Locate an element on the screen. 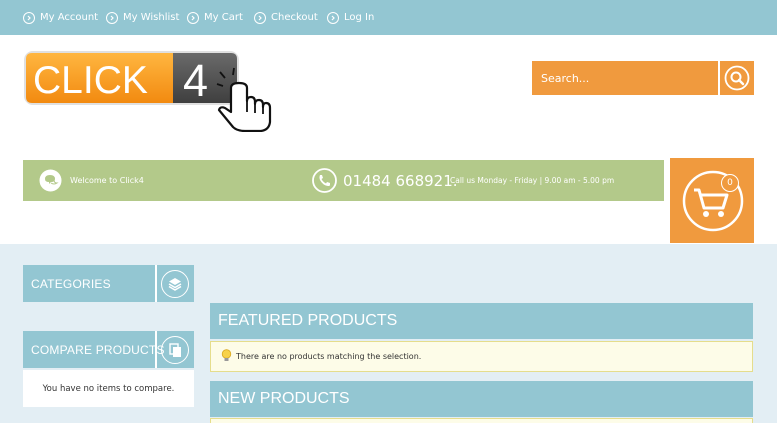 The image size is (777, 423). chat-bubble-icon is located at coordinates (50, 180).